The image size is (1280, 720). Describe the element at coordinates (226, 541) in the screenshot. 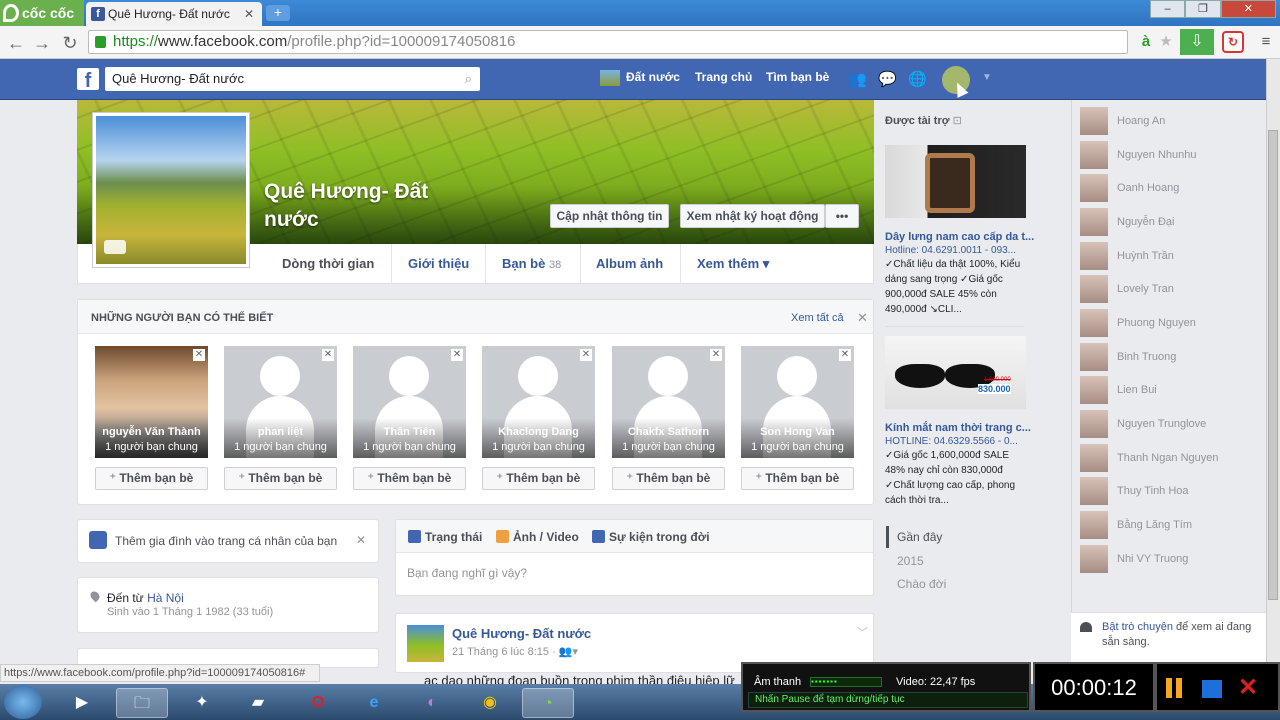

I see `add-family-link: Thêm gia đình vào trang cá nhân của bạn` at that location.